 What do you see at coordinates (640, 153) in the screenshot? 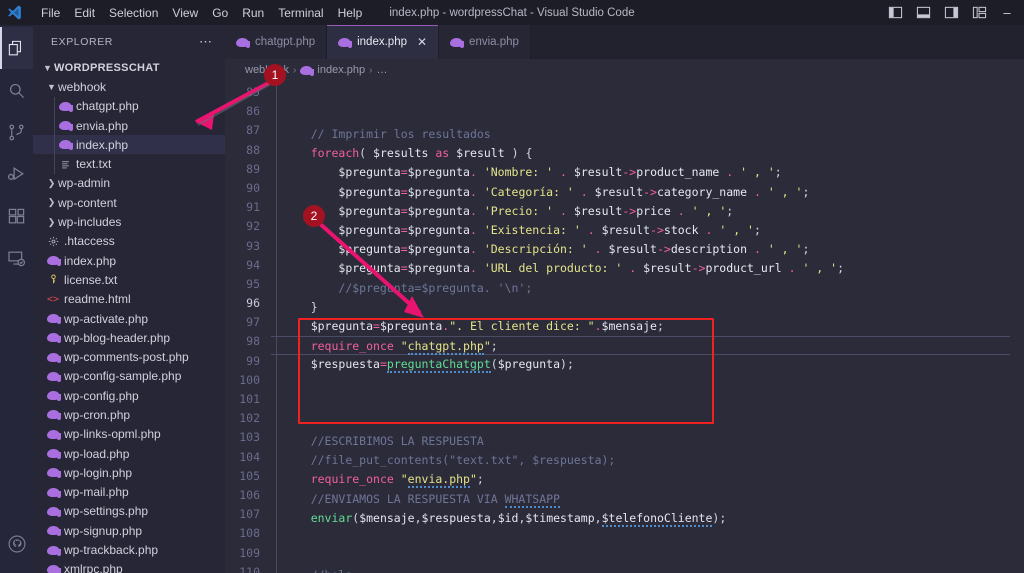
I see `code-line: foreach( $results as $result ) {` at bounding box center [640, 153].